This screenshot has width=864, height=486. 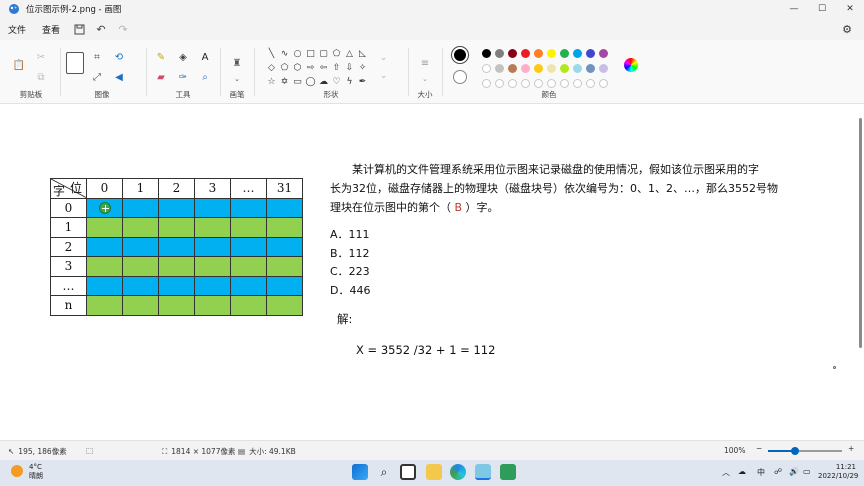 I want to click on notepad-icon, so click(x=508, y=472).